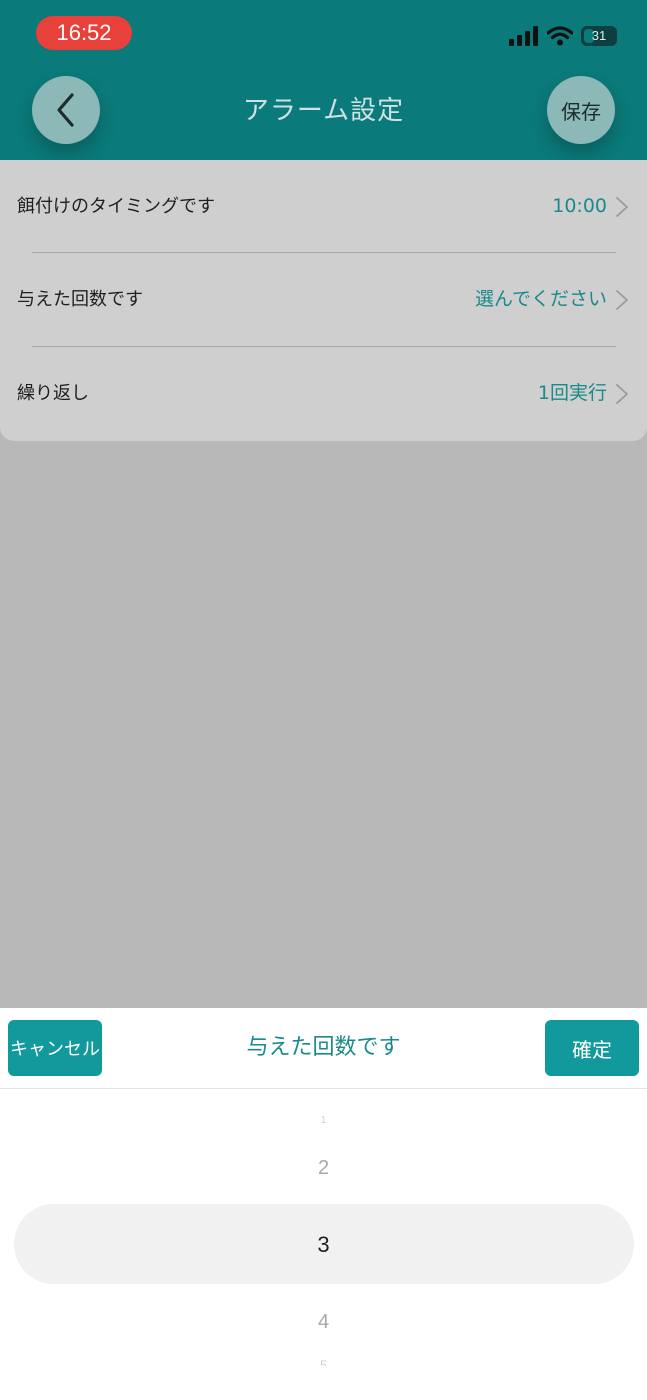  I want to click on setting-label: 餌付けのタイミングです, so click(116, 206).